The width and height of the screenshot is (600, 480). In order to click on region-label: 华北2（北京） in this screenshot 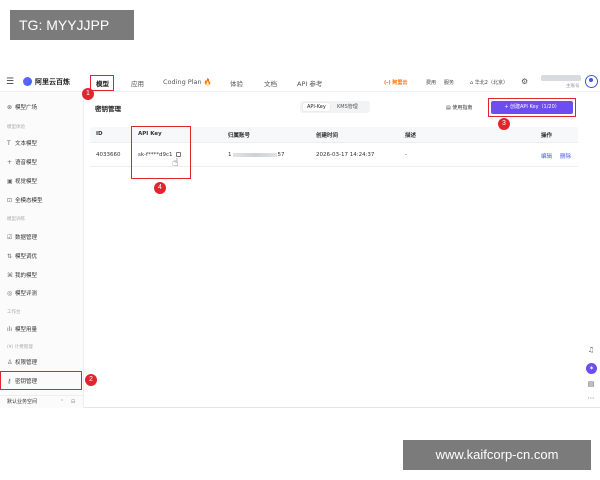, I will do `click(491, 83)`.